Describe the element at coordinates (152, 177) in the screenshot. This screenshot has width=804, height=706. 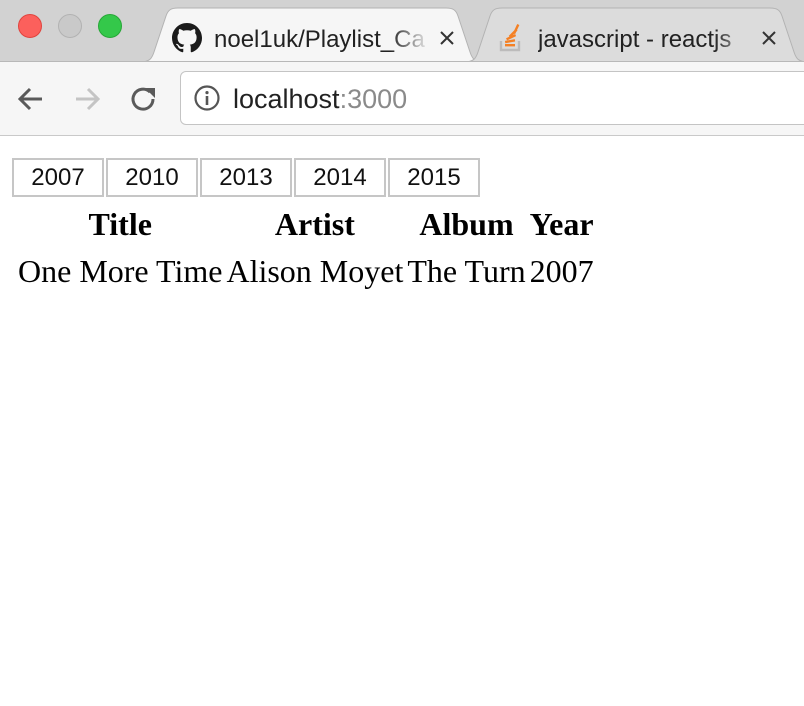
I see `year-button-2010: 2010` at that location.